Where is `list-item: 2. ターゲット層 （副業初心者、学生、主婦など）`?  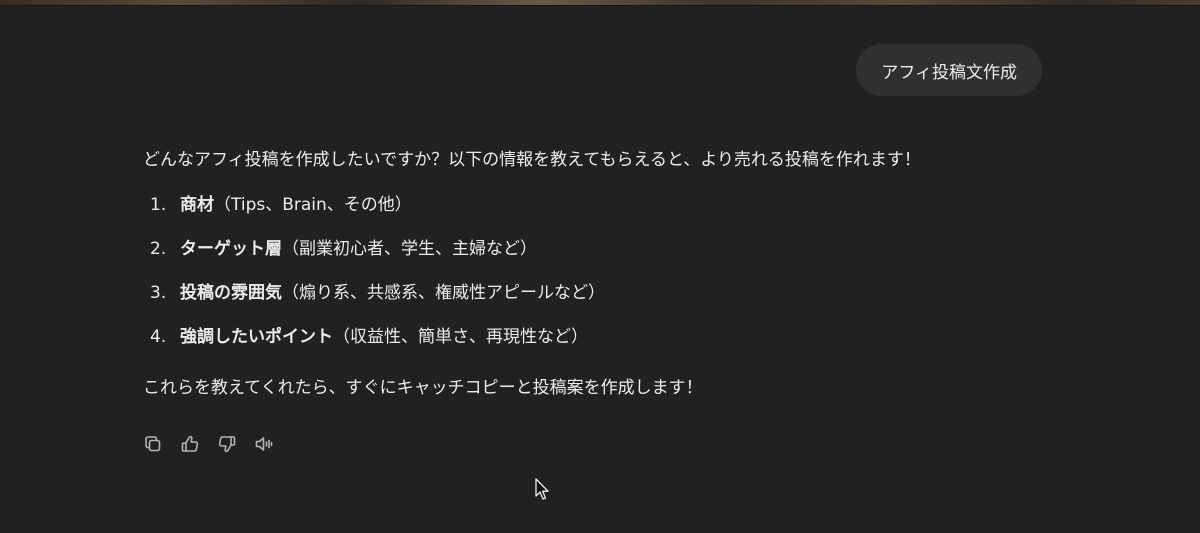 list-item: 2. ターゲット層 （副業初心者、学生、主婦など） is located at coordinates (603, 249).